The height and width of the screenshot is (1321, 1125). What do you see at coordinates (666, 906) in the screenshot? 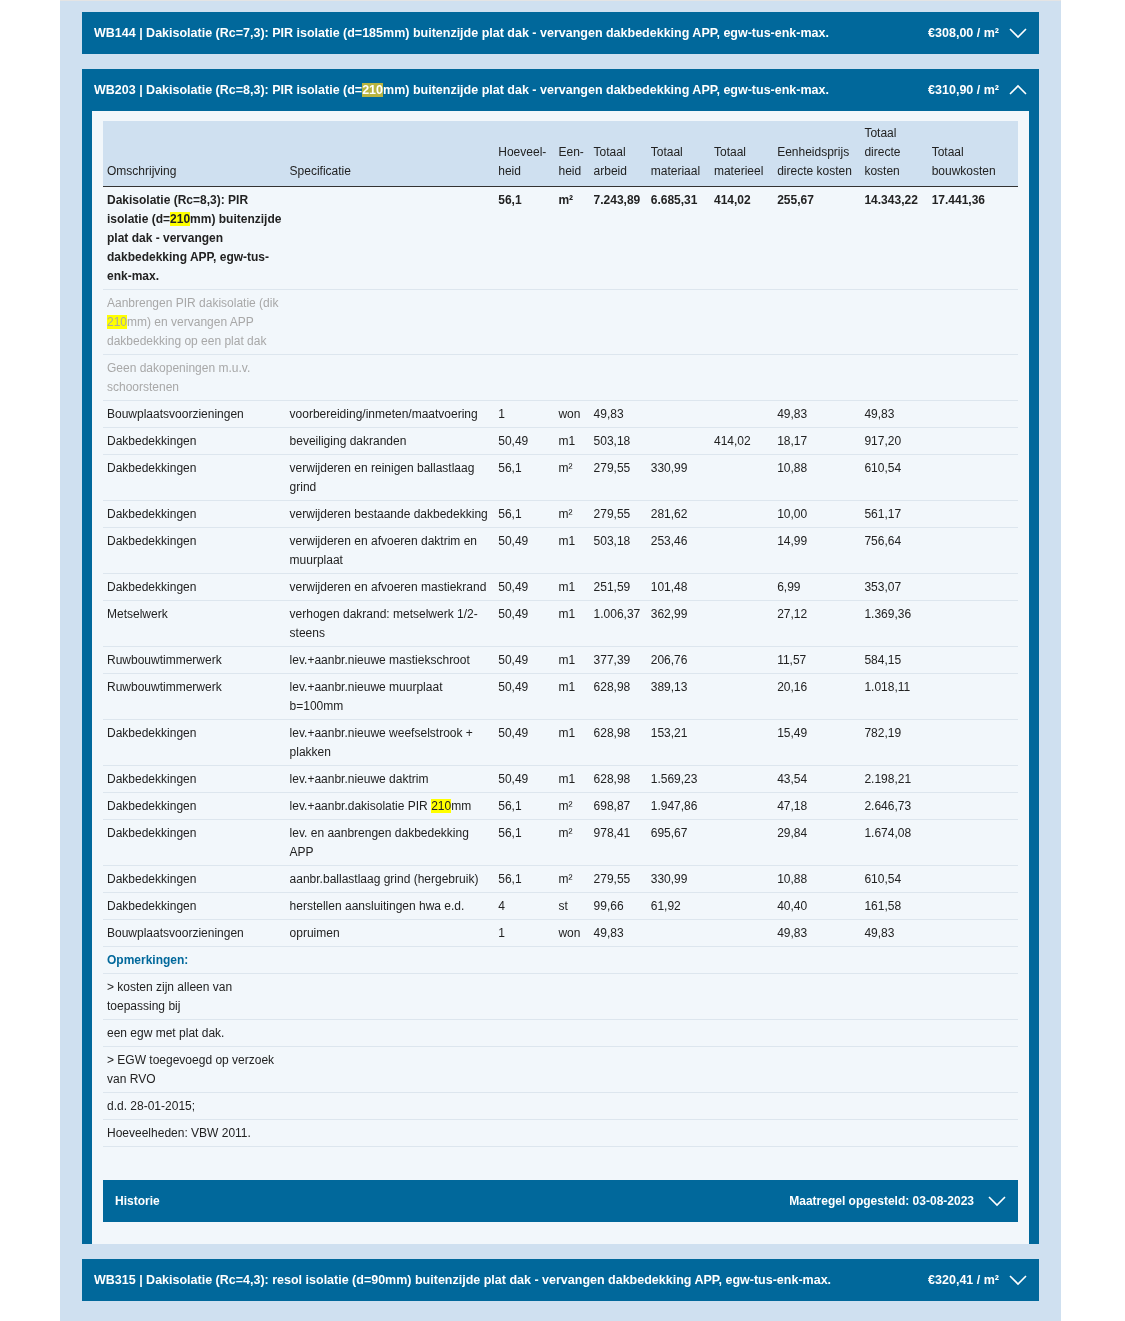
I see `table-cell-text: 61,92` at bounding box center [666, 906].